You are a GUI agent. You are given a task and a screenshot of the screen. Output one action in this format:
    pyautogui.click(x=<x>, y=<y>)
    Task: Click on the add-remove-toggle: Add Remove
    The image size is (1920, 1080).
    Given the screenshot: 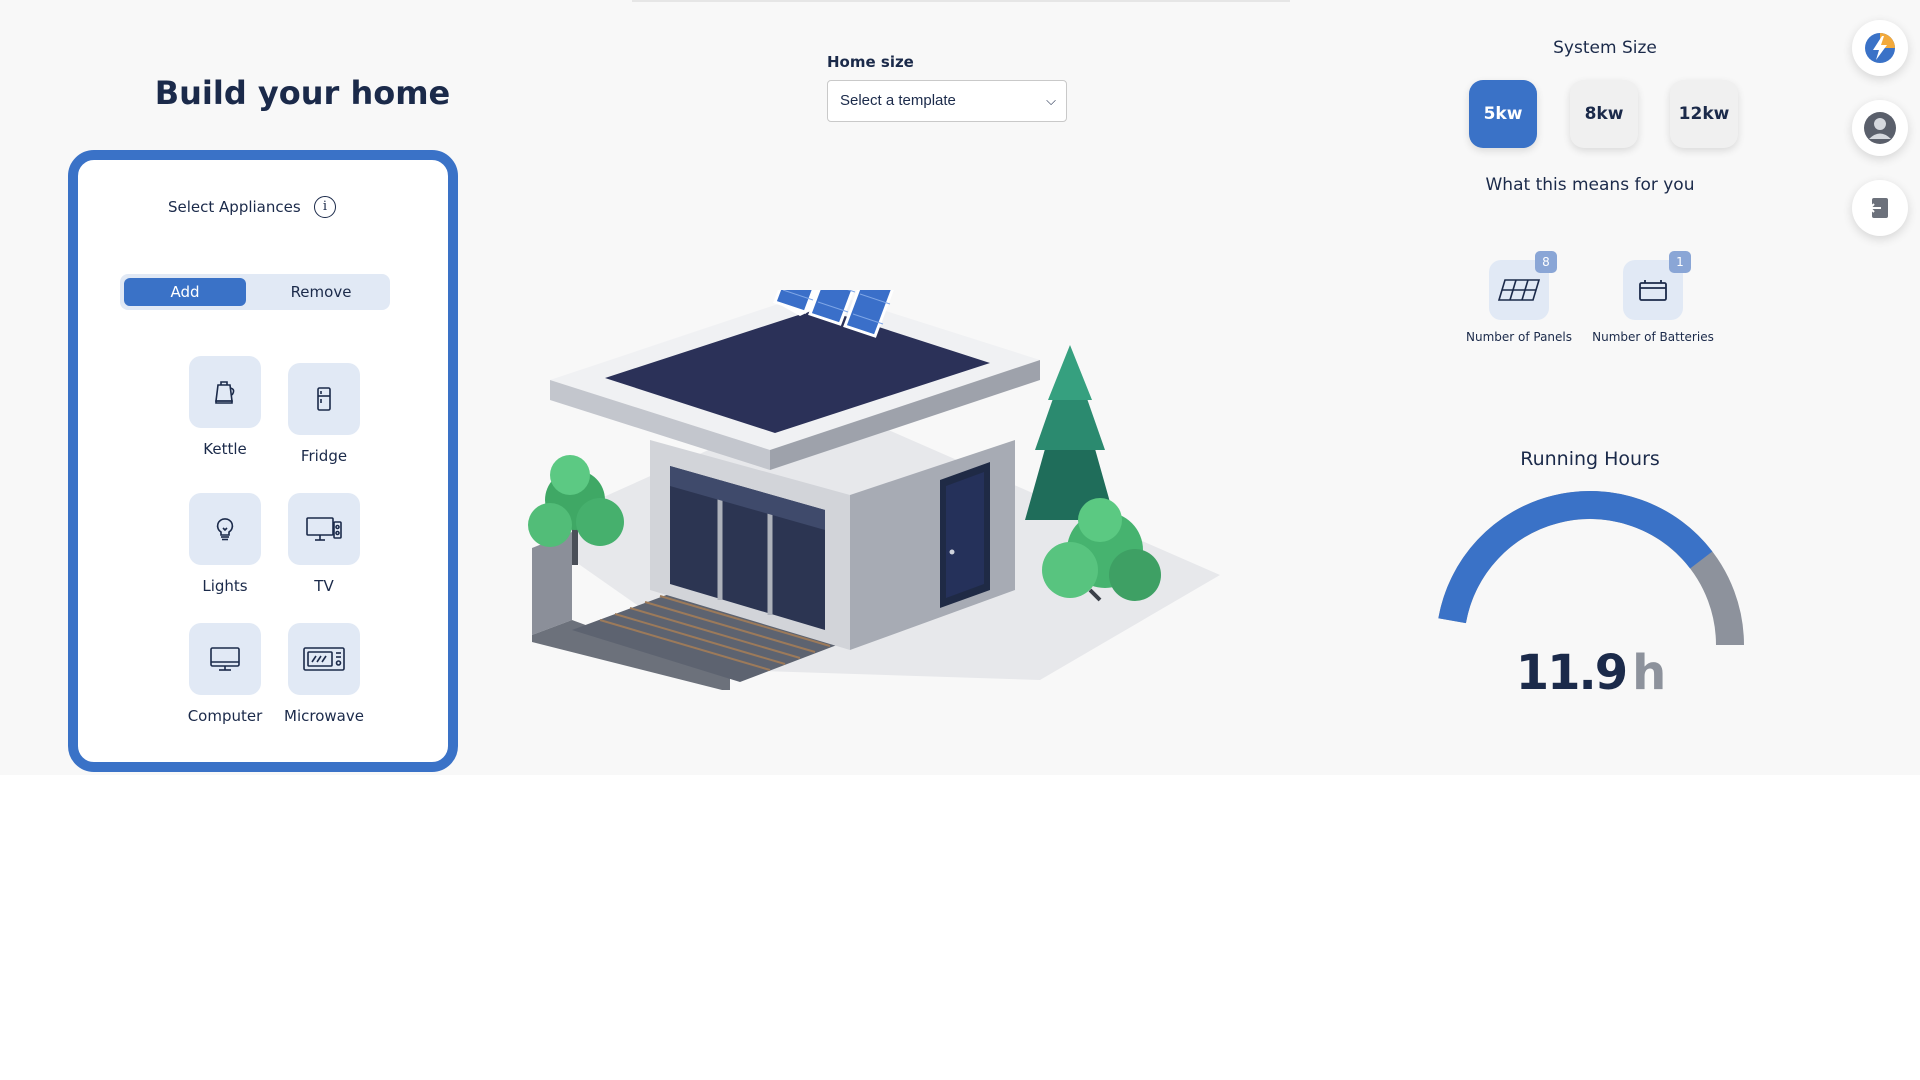 What is the action you would take?
    pyautogui.click(x=255, y=292)
    